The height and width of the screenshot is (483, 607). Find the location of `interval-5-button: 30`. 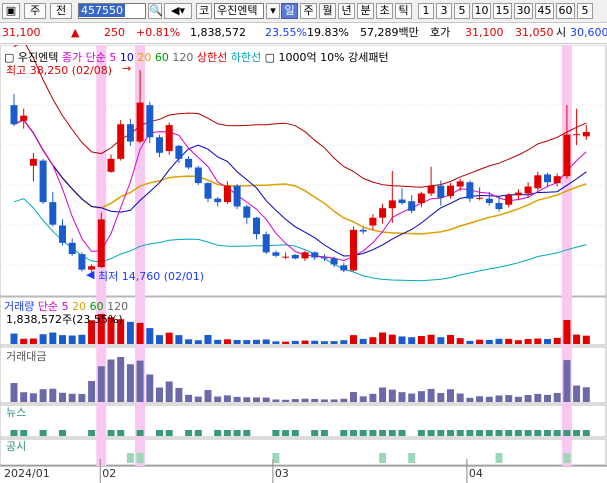

interval-5-button: 30 is located at coordinates (523, 11).